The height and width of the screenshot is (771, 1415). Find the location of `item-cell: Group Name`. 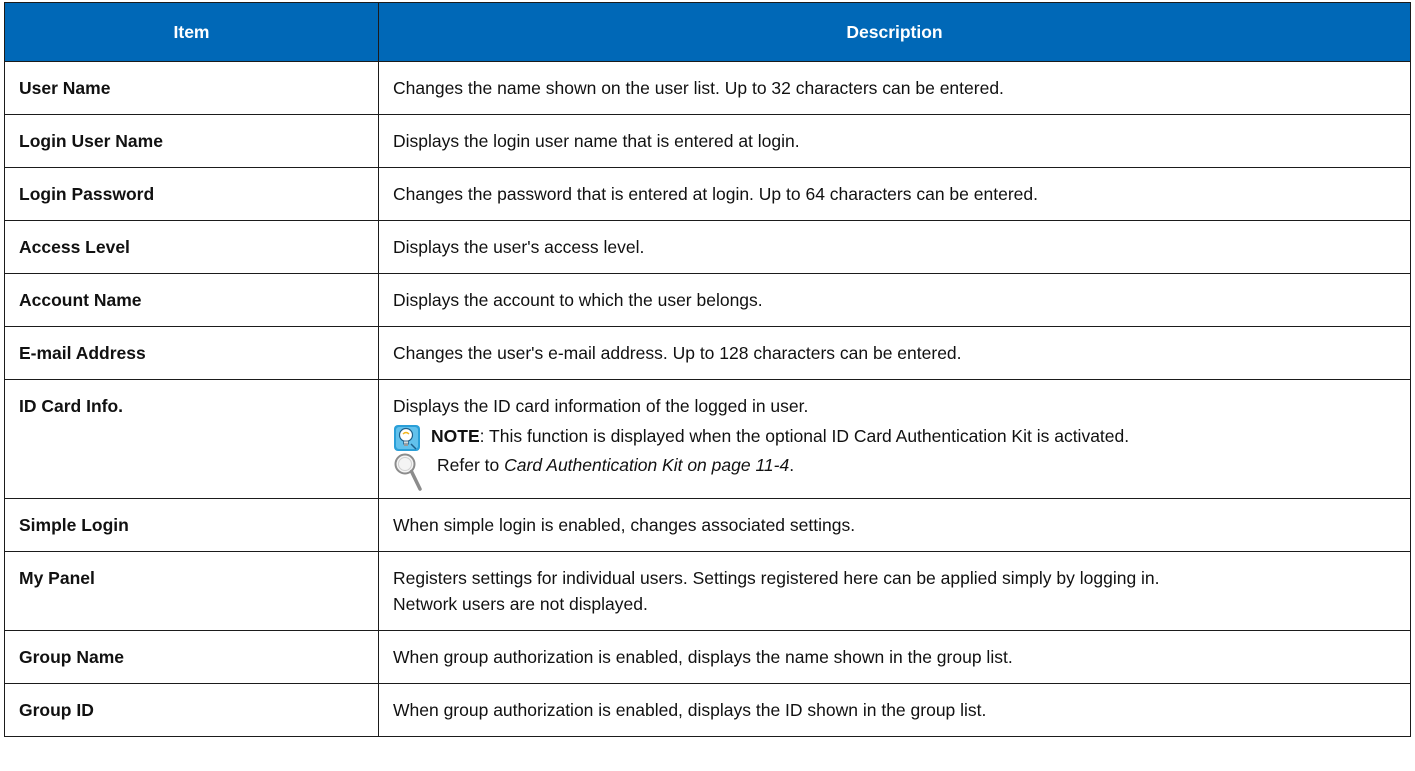

item-cell: Group Name is located at coordinates (191, 657).